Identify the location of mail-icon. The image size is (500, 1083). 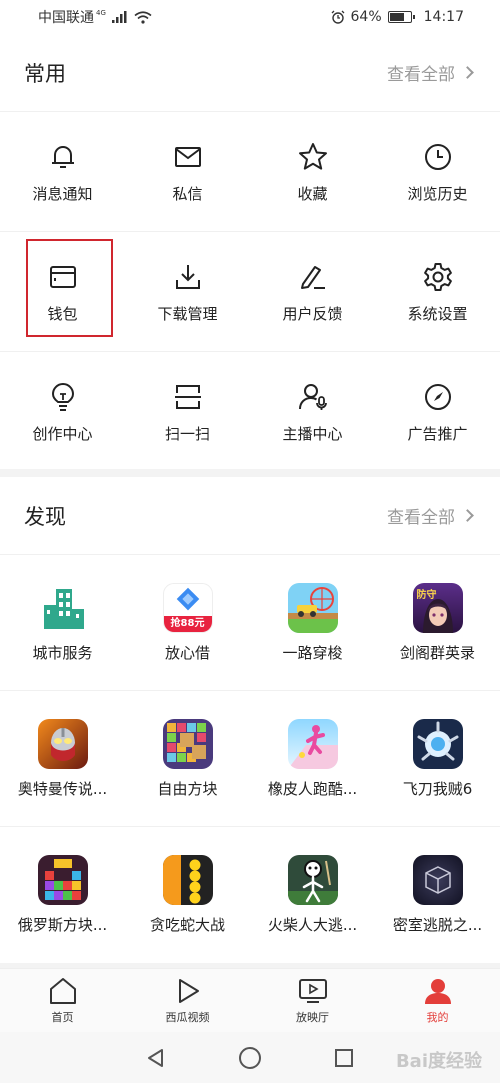
(188, 157).